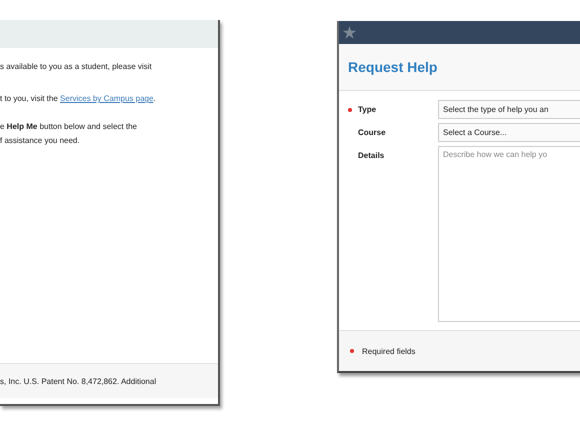 The height and width of the screenshot is (435, 580). Describe the element at coordinates (78, 381) in the screenshot. I see `patent-text: s, Inc. U.S. Patent No. 8,472,862. Additional` at that location.